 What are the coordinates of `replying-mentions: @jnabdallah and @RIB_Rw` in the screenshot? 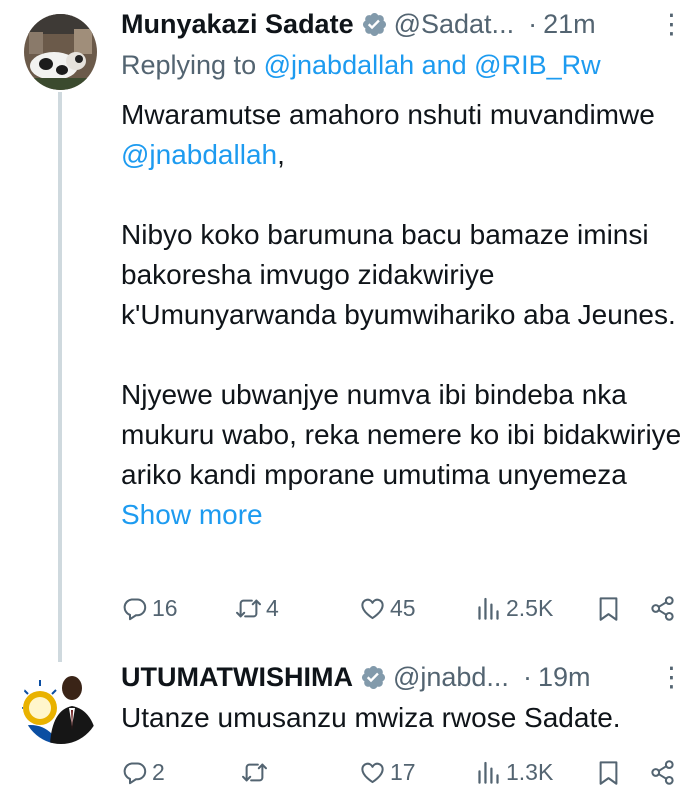 It's located at (432, 65).